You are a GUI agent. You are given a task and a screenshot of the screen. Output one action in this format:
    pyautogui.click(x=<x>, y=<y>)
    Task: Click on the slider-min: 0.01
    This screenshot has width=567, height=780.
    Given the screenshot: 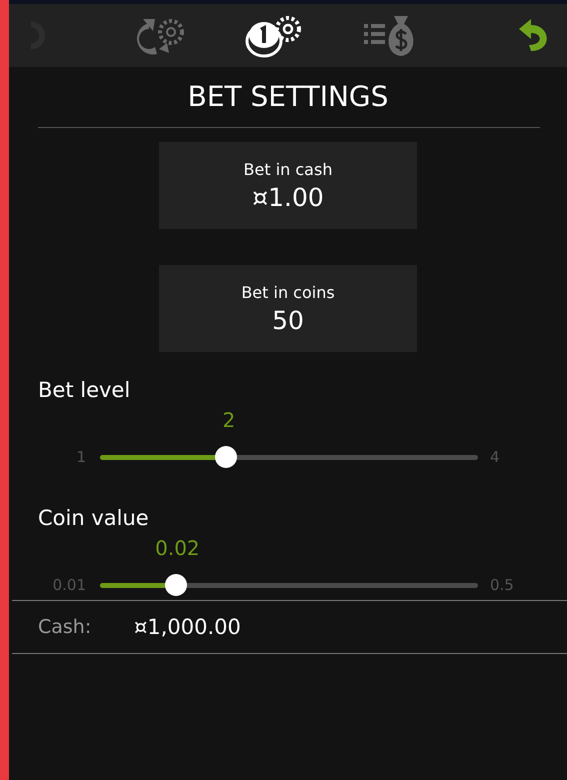 What is the action you would take?
    pyautogui.click(x=69, y=585)
    